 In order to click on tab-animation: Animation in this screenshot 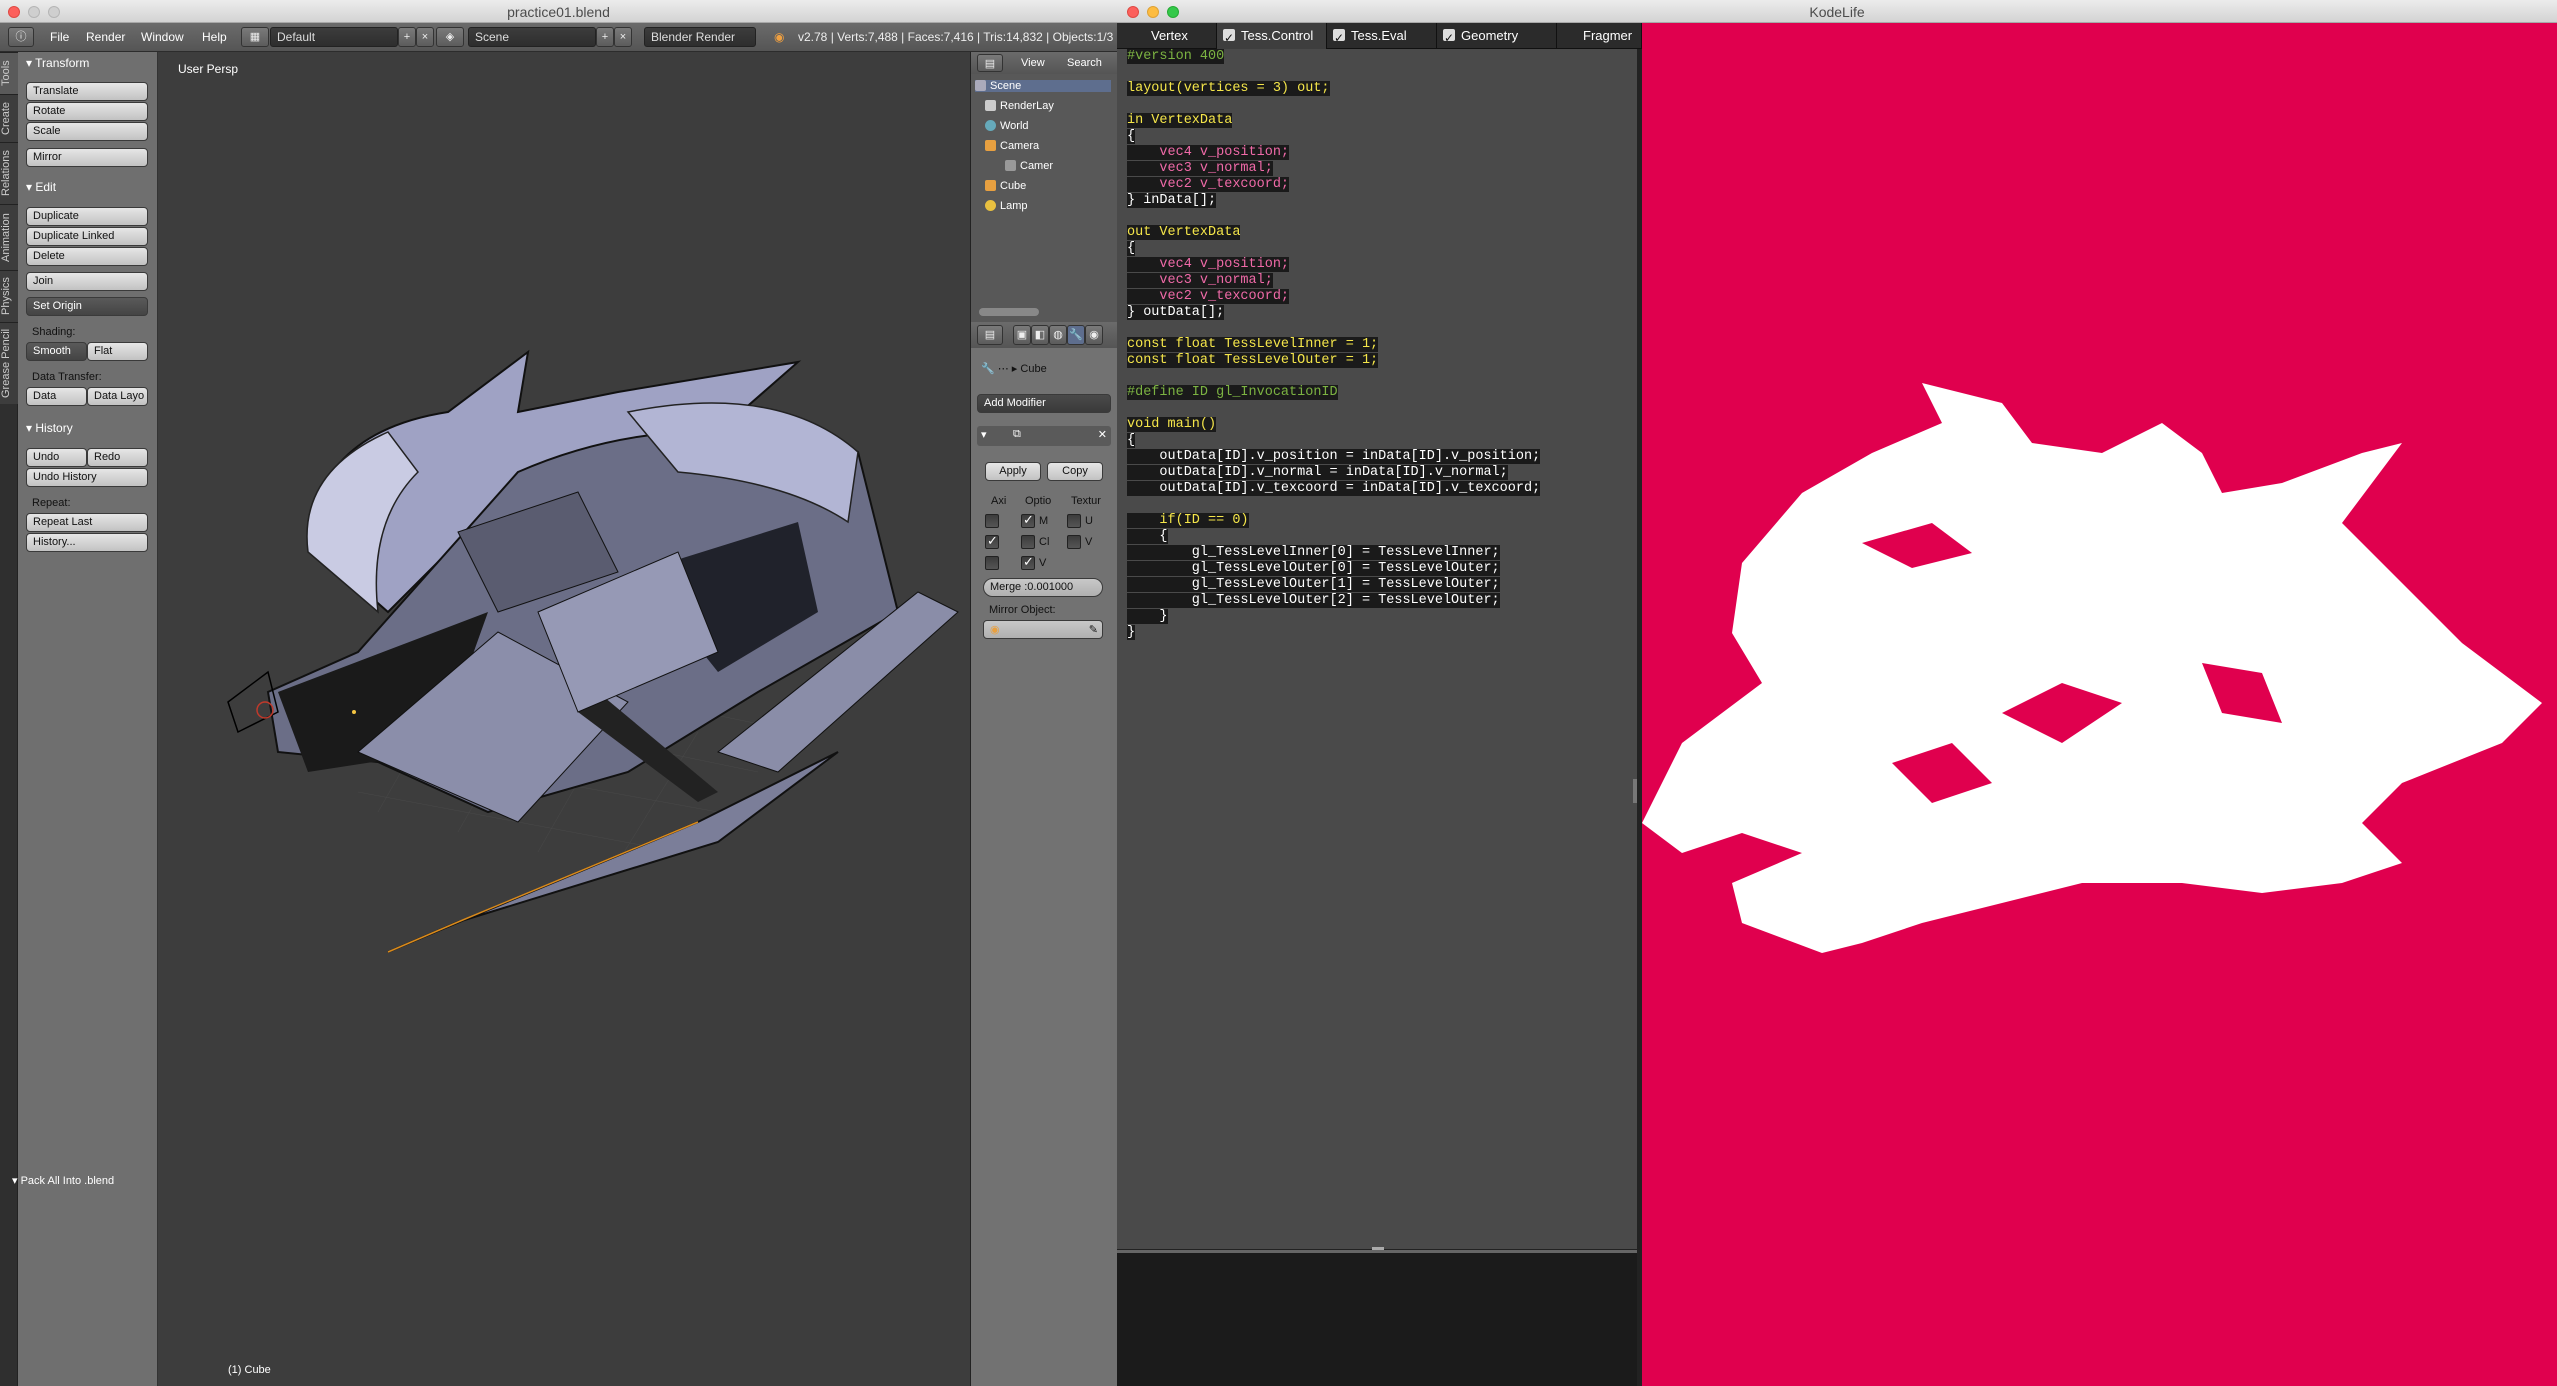, I will do `click(9, 237)`.